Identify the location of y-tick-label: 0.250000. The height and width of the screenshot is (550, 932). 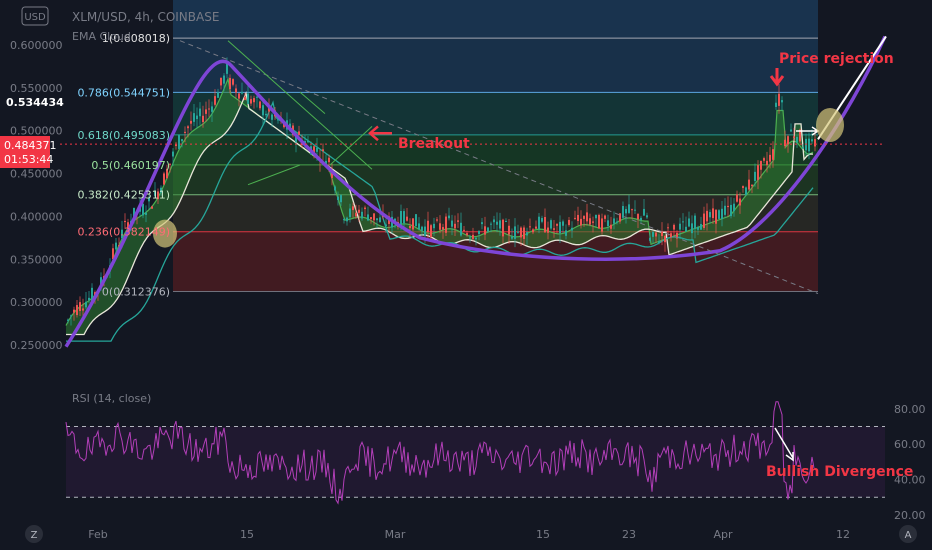
(36, 345).